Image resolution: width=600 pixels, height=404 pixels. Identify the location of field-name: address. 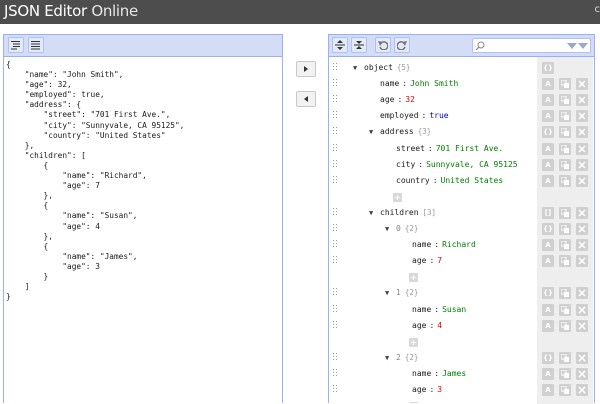
(397, 131).